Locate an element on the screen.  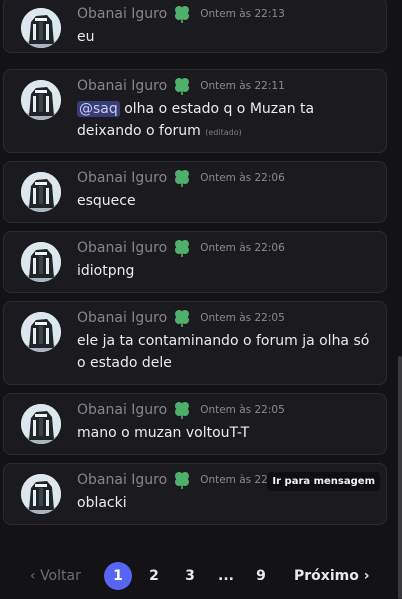
next-label: Próximo is located at coordinates (326, 576).